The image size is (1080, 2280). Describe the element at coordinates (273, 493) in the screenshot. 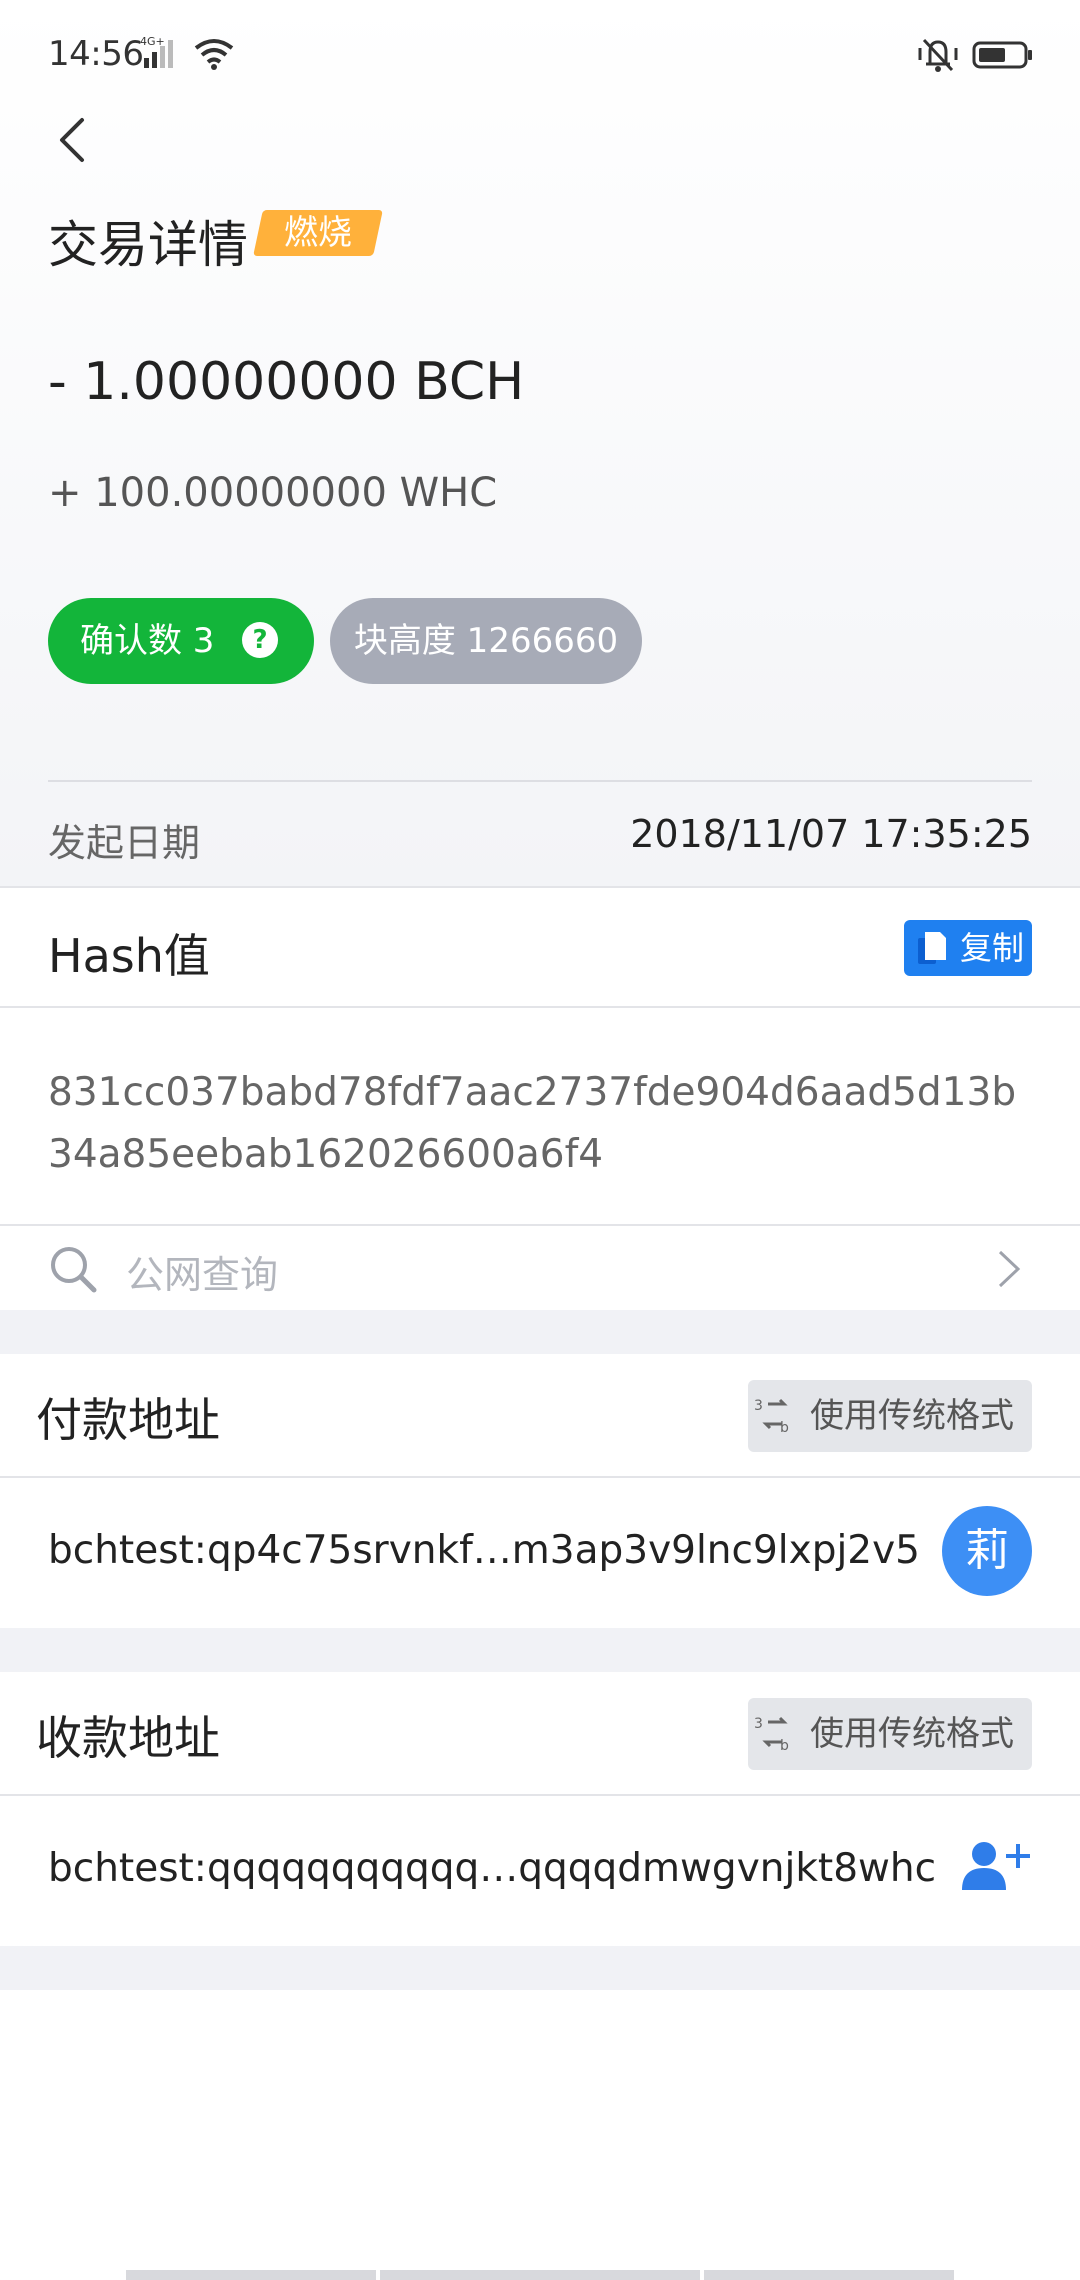

I see `amount-whc: + 100.00000000 WHC` at that location.